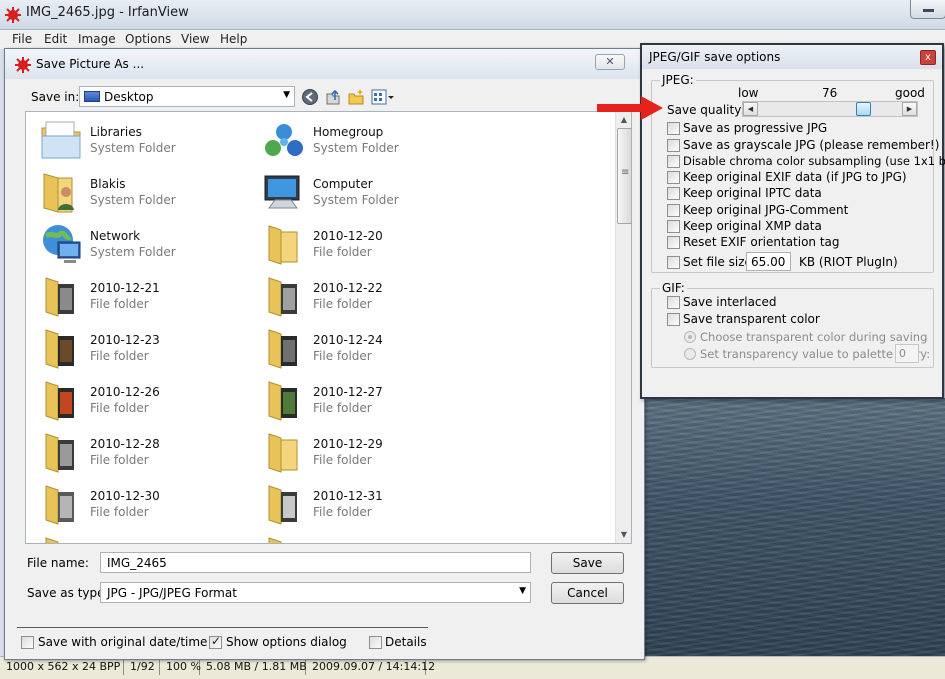  What do you see at coordinates (673, 128) in the screenshot?
I see `progressive-jpg-checkbox` at bounding box center [673, 128].